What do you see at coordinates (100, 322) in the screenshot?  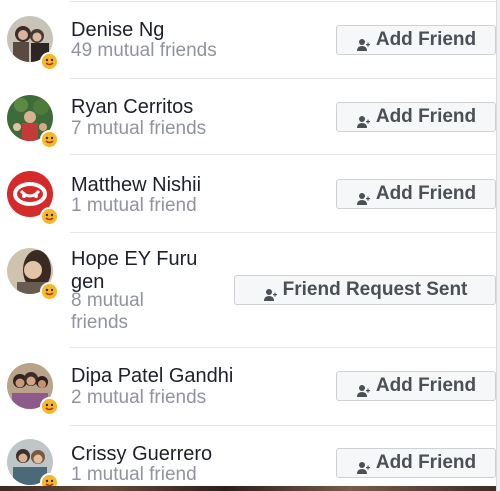 I see `mutual-friends-line-2: friends` at bounding box center [100, 322].